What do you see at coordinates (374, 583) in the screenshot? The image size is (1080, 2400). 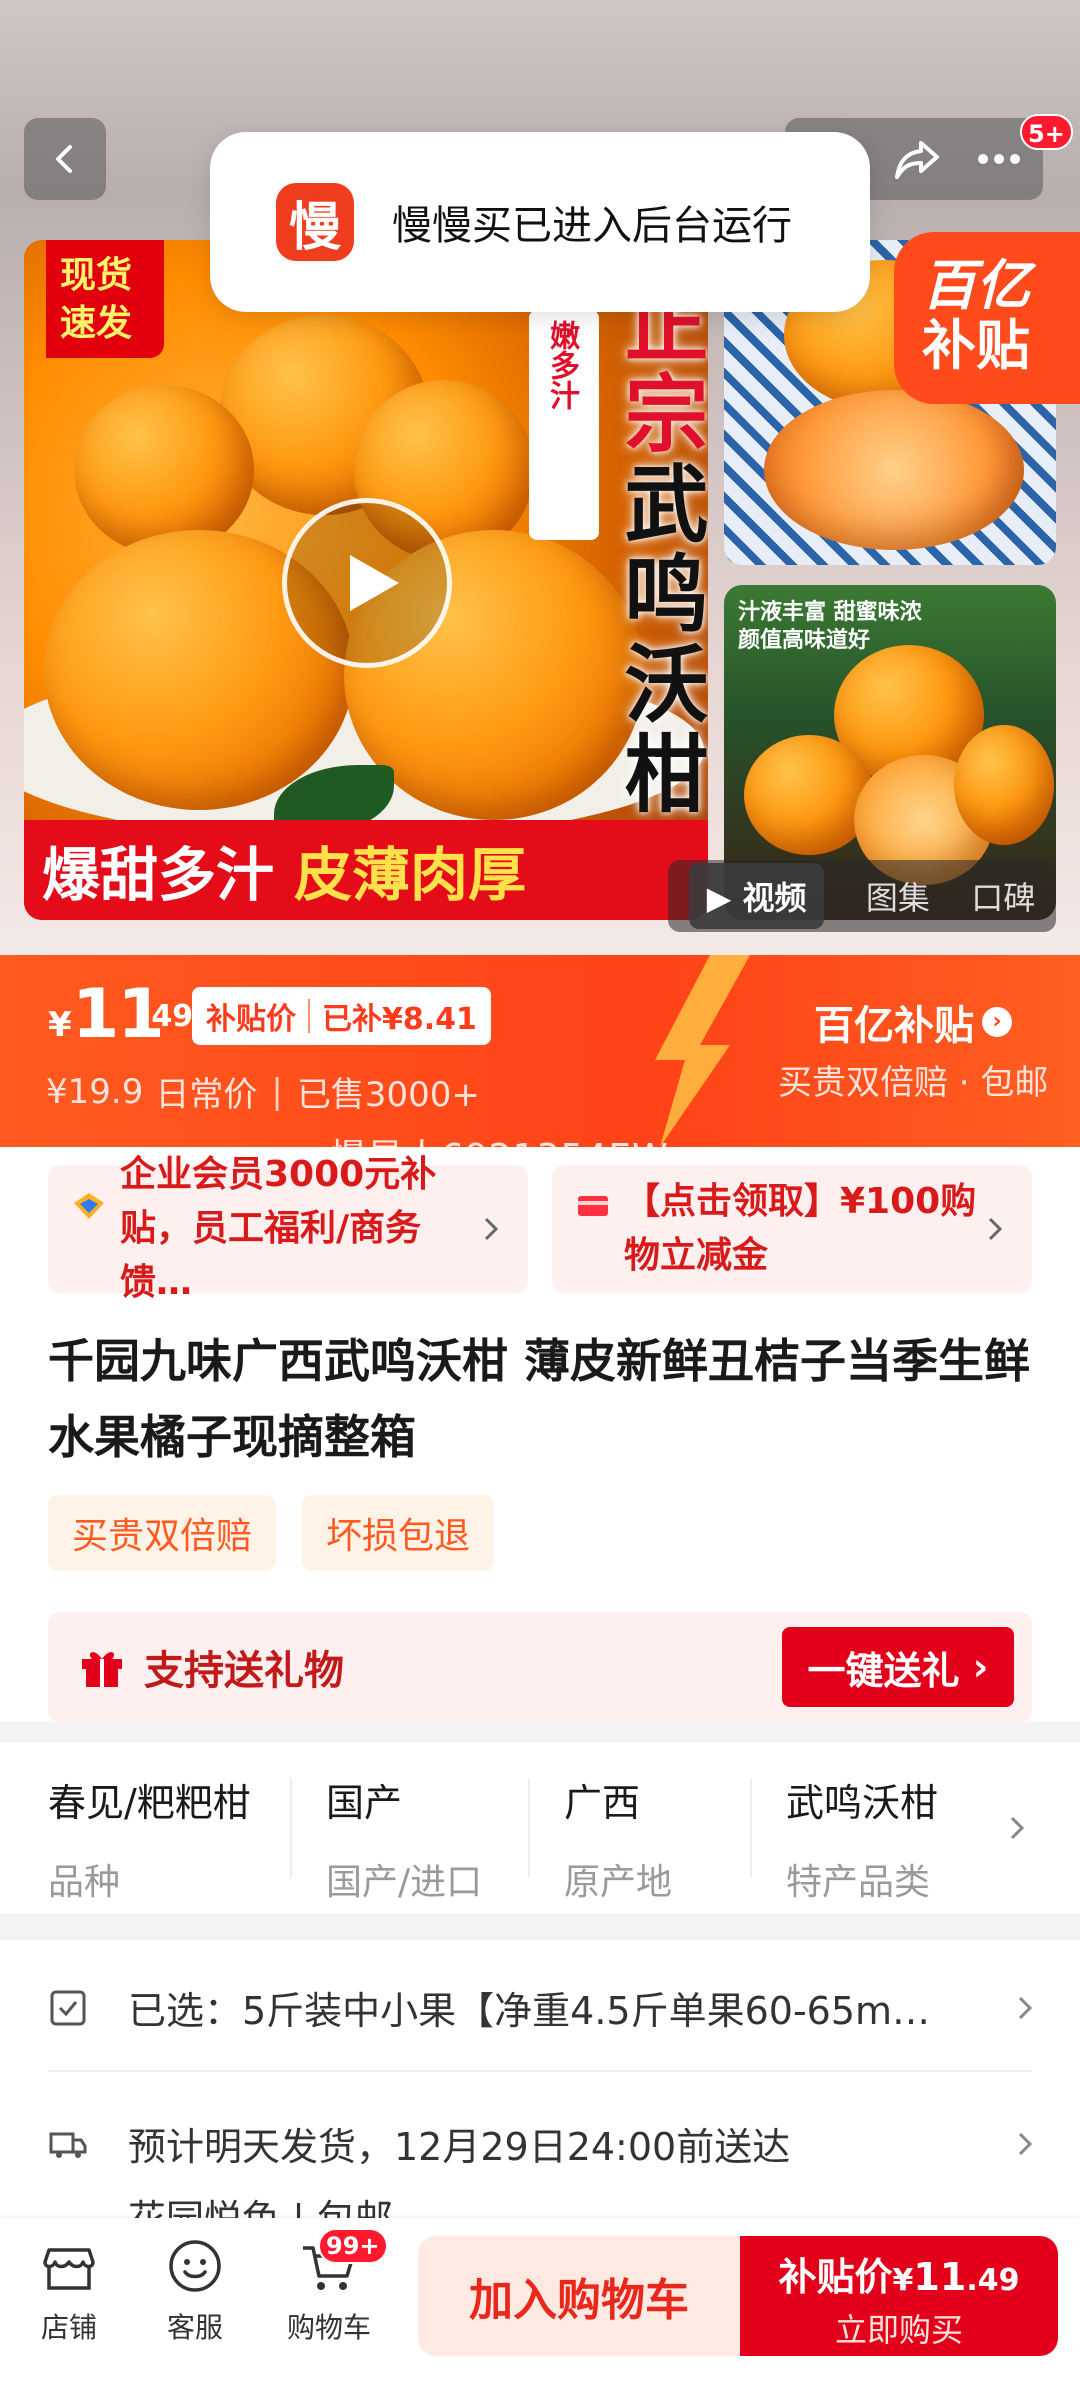 I see `play-icon` at bounding box center [374, 583].